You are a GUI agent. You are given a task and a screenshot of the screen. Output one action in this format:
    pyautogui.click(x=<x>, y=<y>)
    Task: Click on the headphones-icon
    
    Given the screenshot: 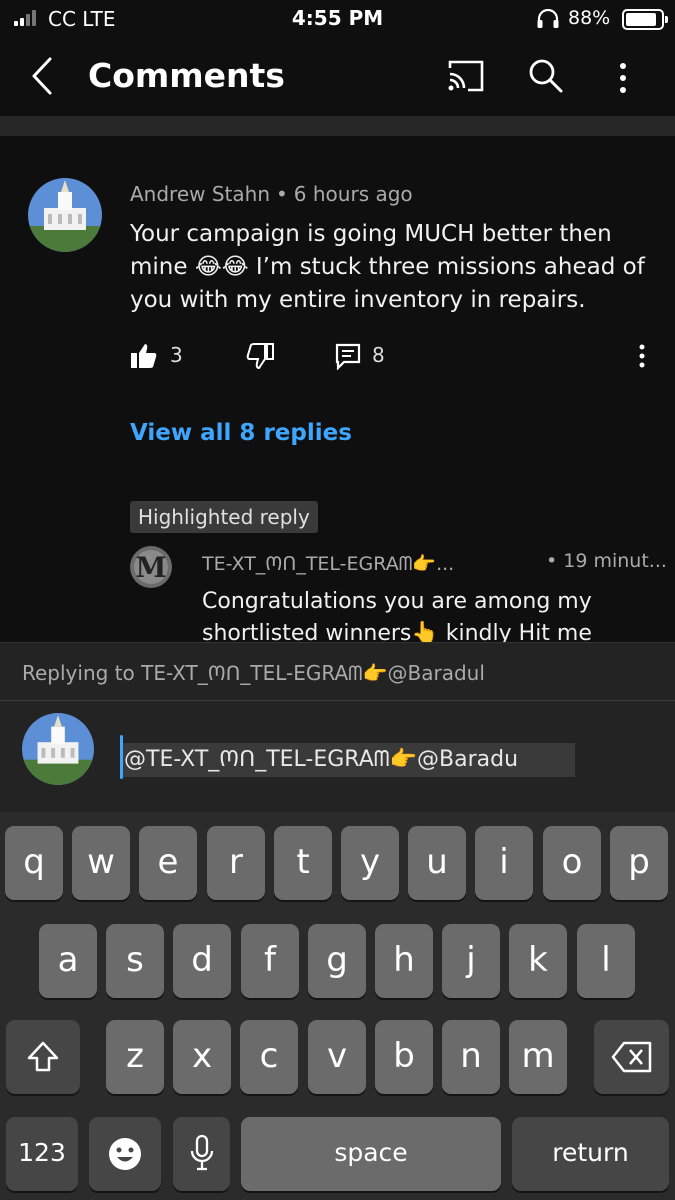 What is the action you would take?
    pyautogui.click(x=548, y=18)
    